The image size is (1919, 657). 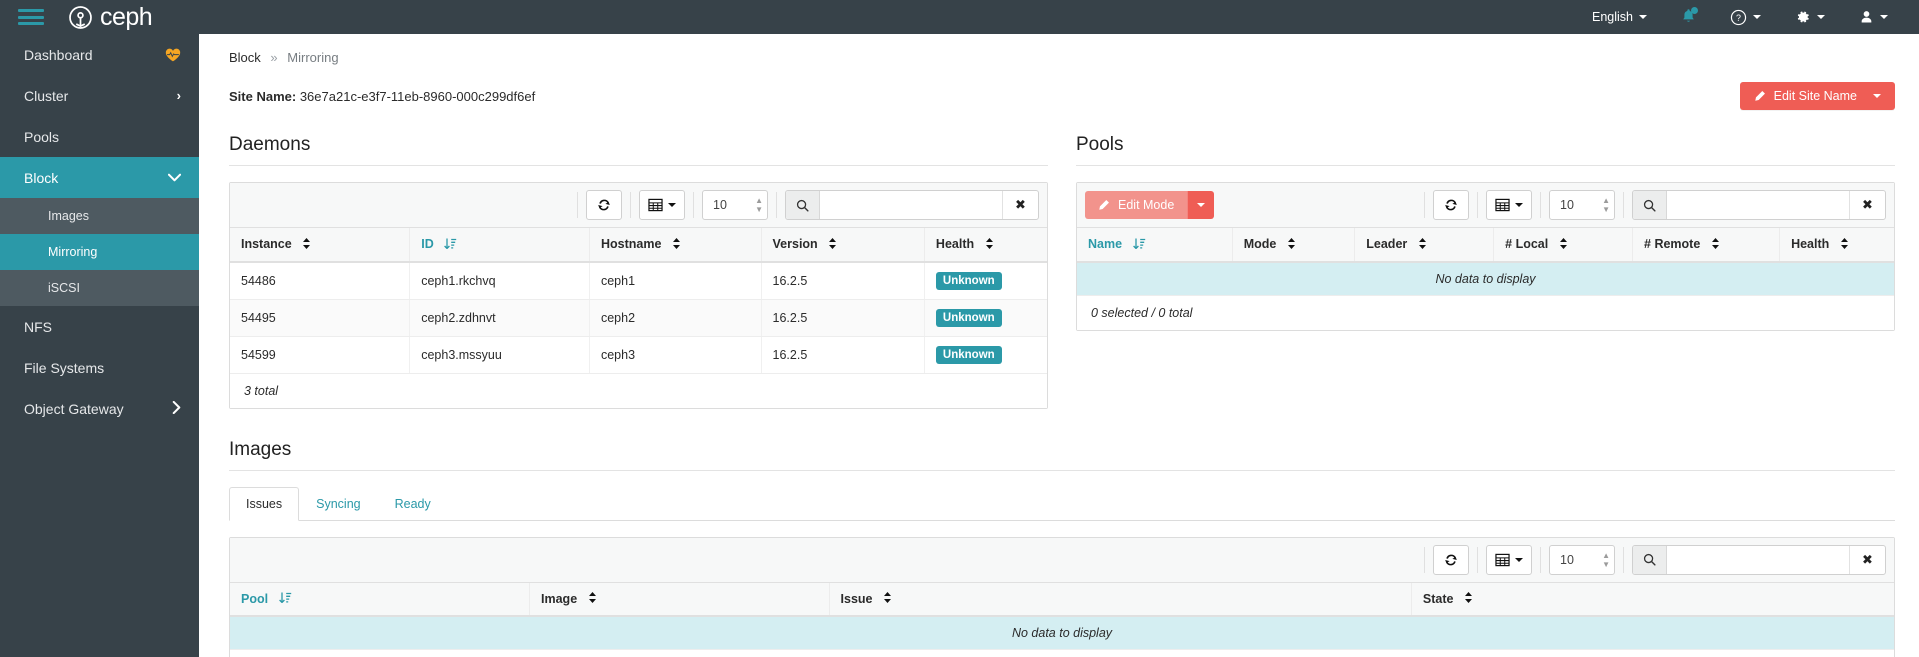 I want to click on sidebar-item-block: Block, so click(x=99, y=177).